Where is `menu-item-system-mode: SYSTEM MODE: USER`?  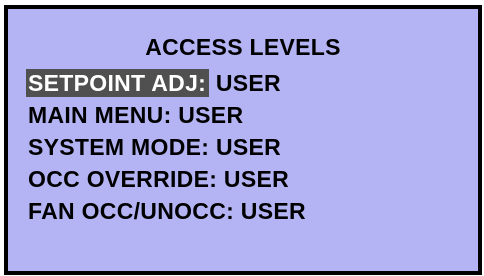
menu-item-system-mode: SYSTEM MODE: USER is located at coordinates (167, 147).